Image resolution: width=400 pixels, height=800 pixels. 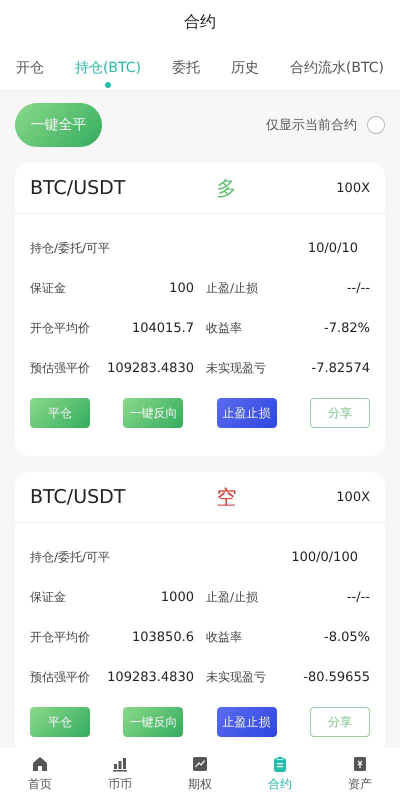 I want to click on nav-item: 资产, so click(x=360, y=774).